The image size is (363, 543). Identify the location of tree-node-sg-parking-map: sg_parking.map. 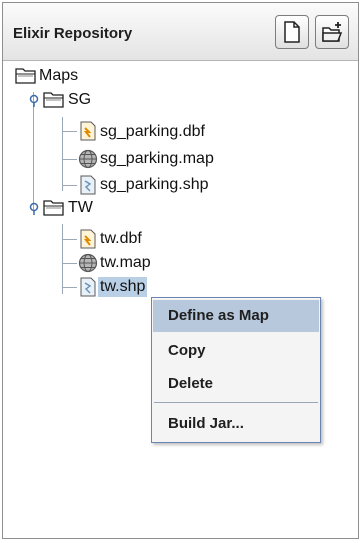
(157, 159).